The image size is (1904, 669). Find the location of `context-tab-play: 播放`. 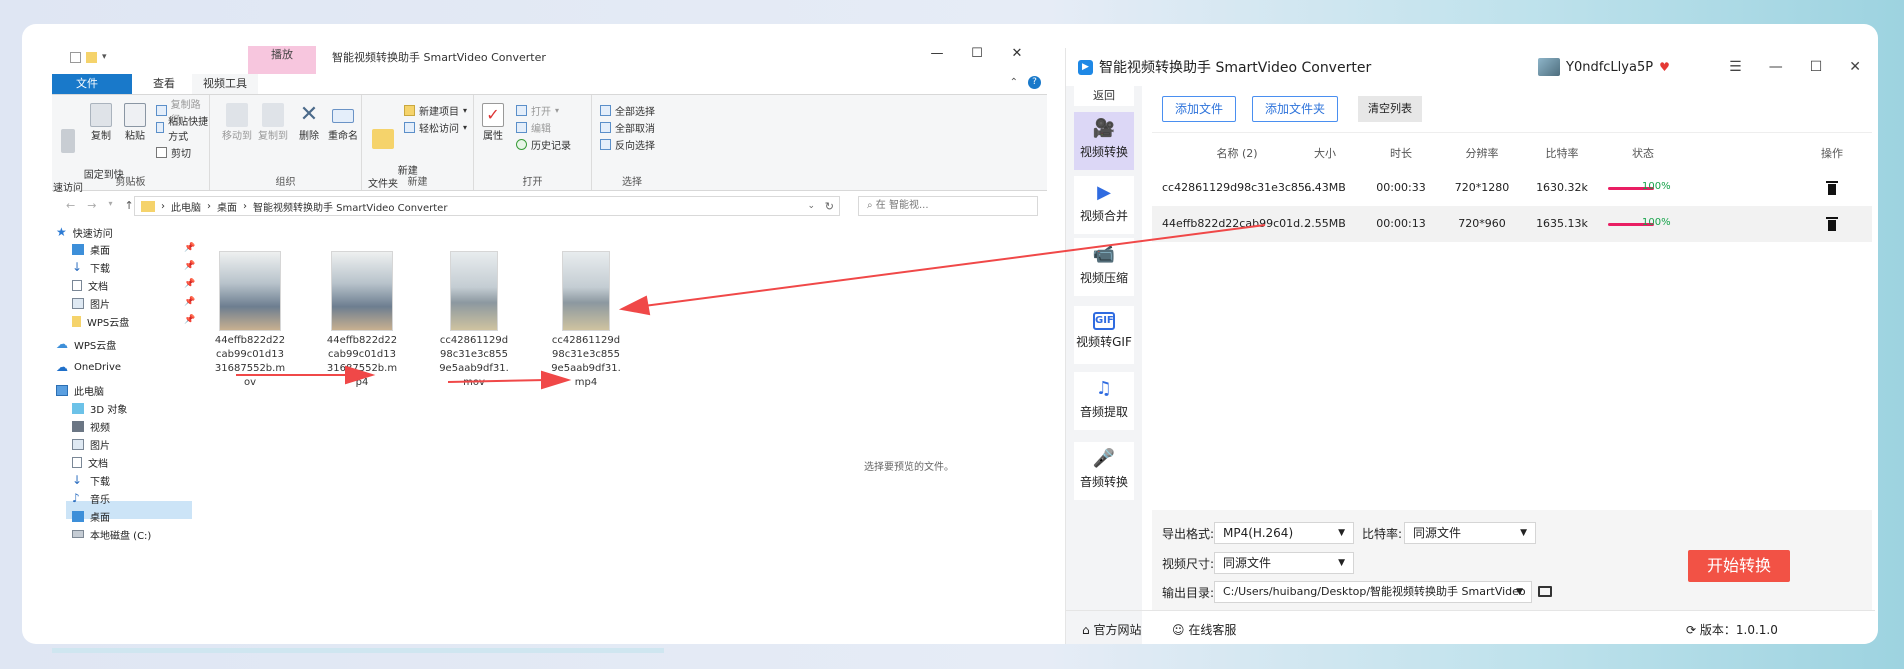

context-tab-play: 播放 is located at coordinates (282, 54).